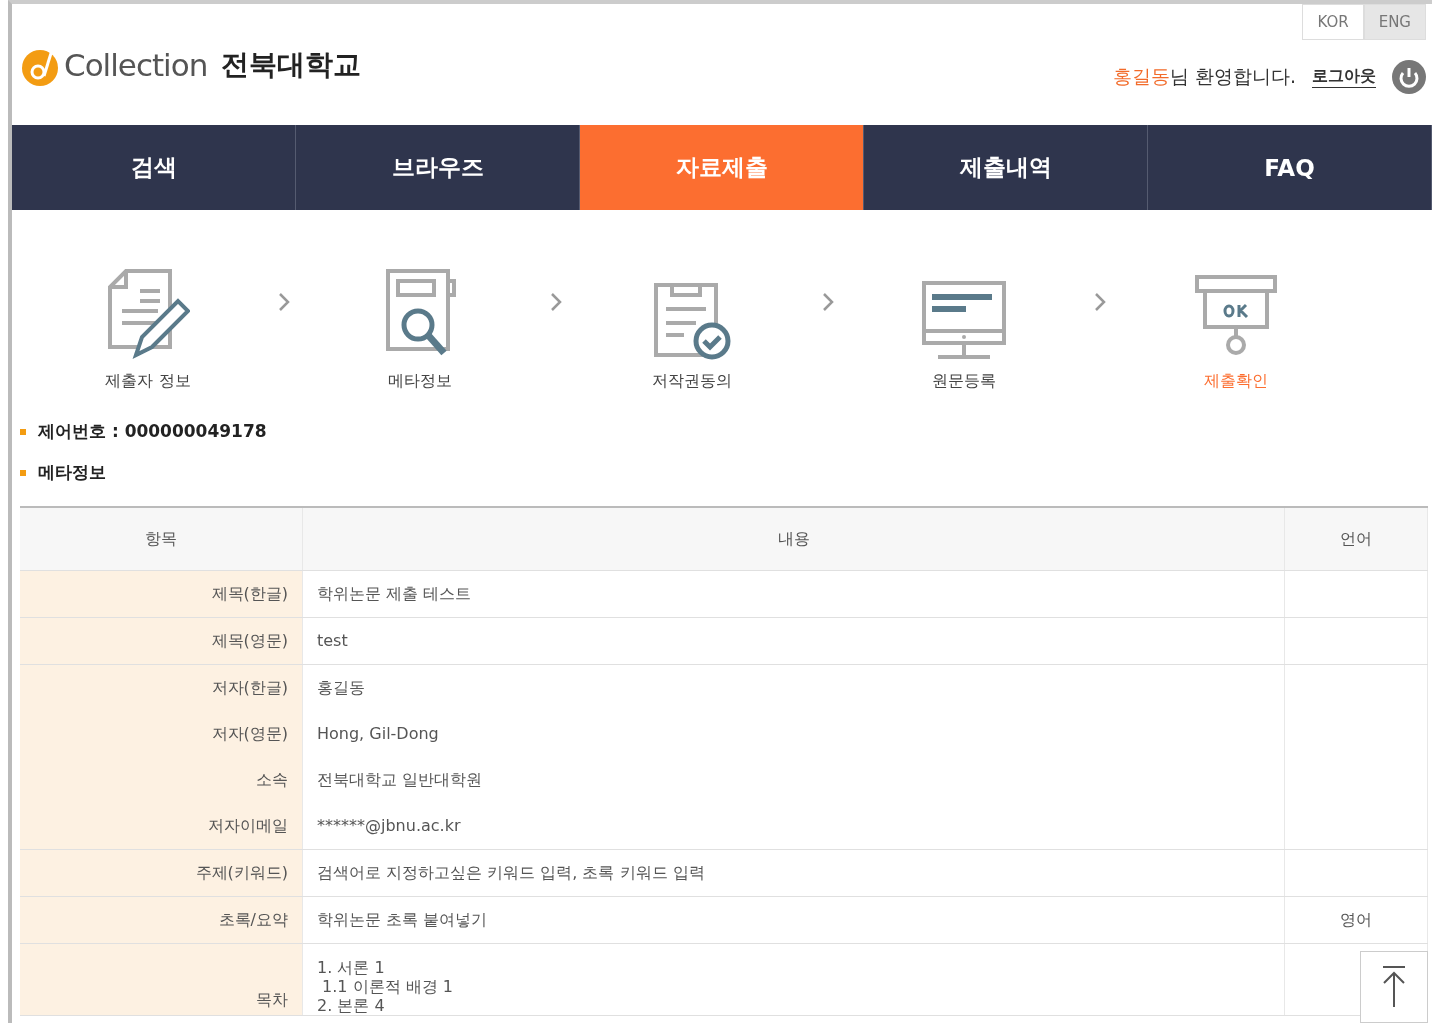 The height and width of the screenshot is (1023, 1432). What do you see at coordinates (291, 64) in the screenshot?
I see `university-name: 전북대학교` at bounding box center [291, 64].